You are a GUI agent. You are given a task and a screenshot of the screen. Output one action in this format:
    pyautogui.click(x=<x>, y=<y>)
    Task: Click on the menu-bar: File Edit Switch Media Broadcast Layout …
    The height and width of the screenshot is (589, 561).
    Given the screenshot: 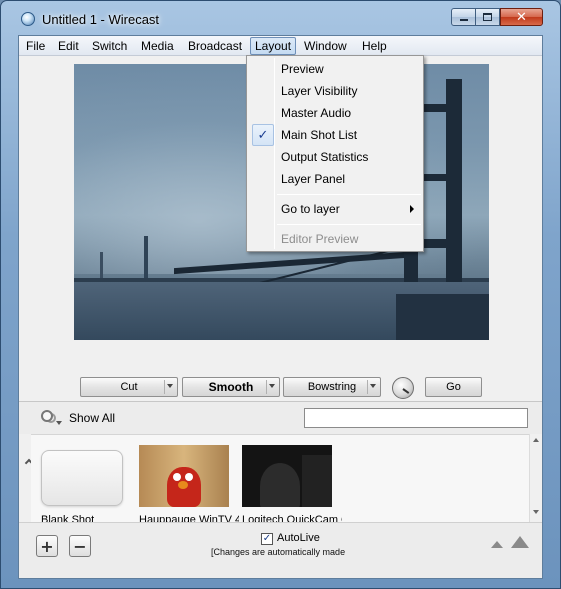 What is the action you would take?
    pyautogui.click(x=280, y=46)
    